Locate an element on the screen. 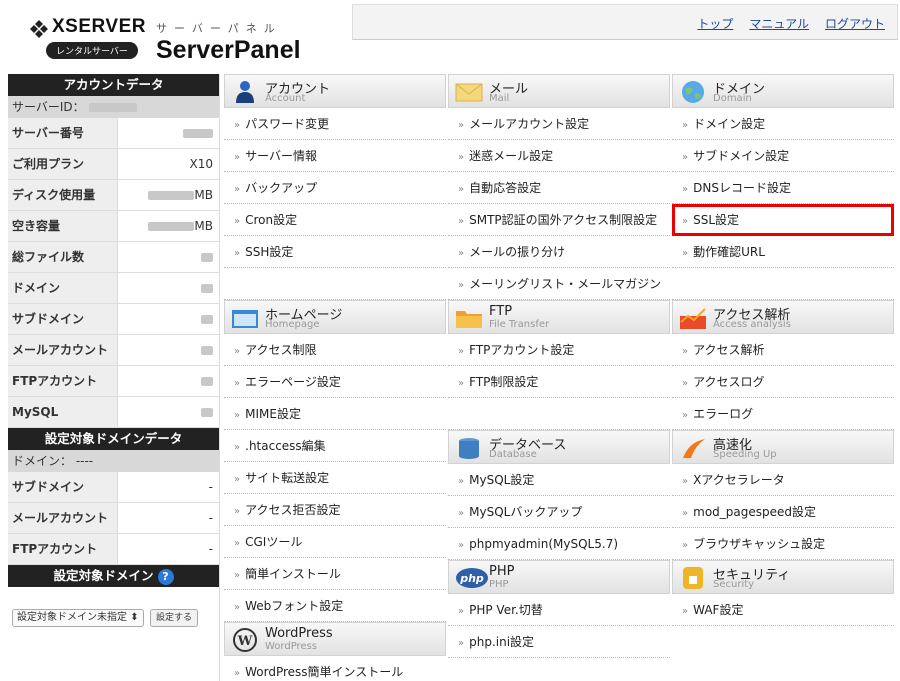 The height and width of the screenshot is (681, 900). menu-item: » Cron設定 is located at coordinates (335, 220).